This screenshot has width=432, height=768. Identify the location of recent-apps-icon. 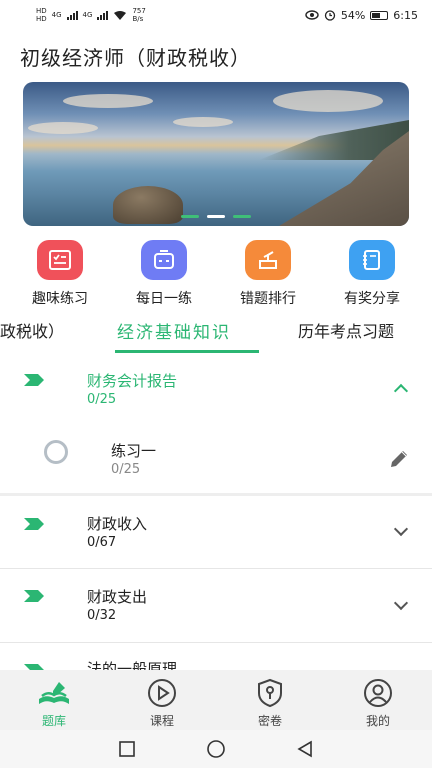
(127, 749).